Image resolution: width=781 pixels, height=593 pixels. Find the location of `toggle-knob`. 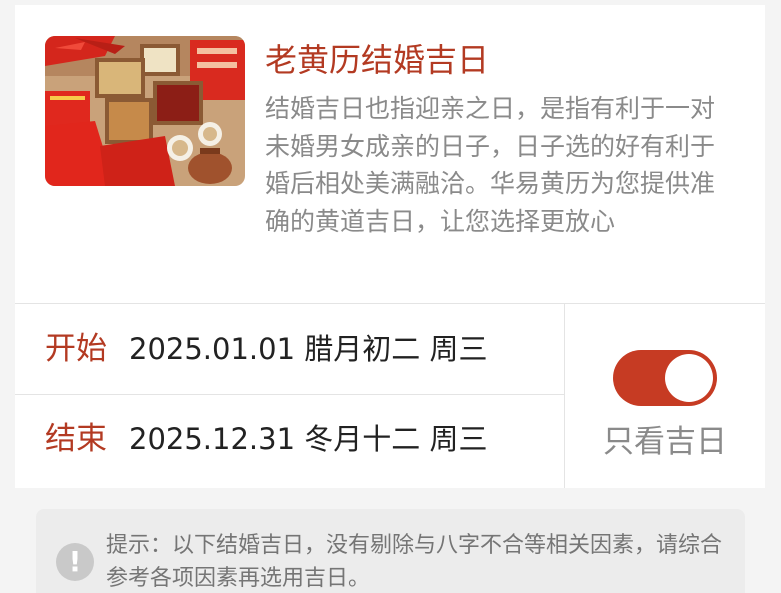

toggle-knob is located at coordinates (689, 378).